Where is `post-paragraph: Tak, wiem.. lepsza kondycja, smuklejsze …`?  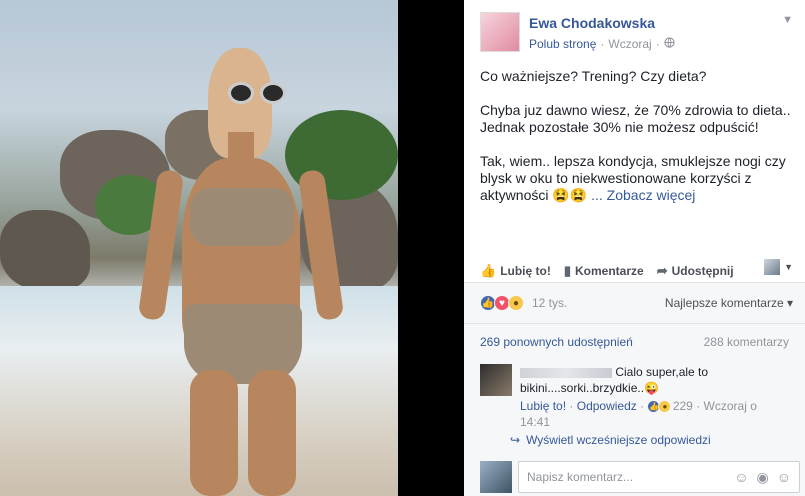
post-paragraph: Tak, wiem.. lepsza kondycja, smuklejsze … is located at coordinates (633, 178).